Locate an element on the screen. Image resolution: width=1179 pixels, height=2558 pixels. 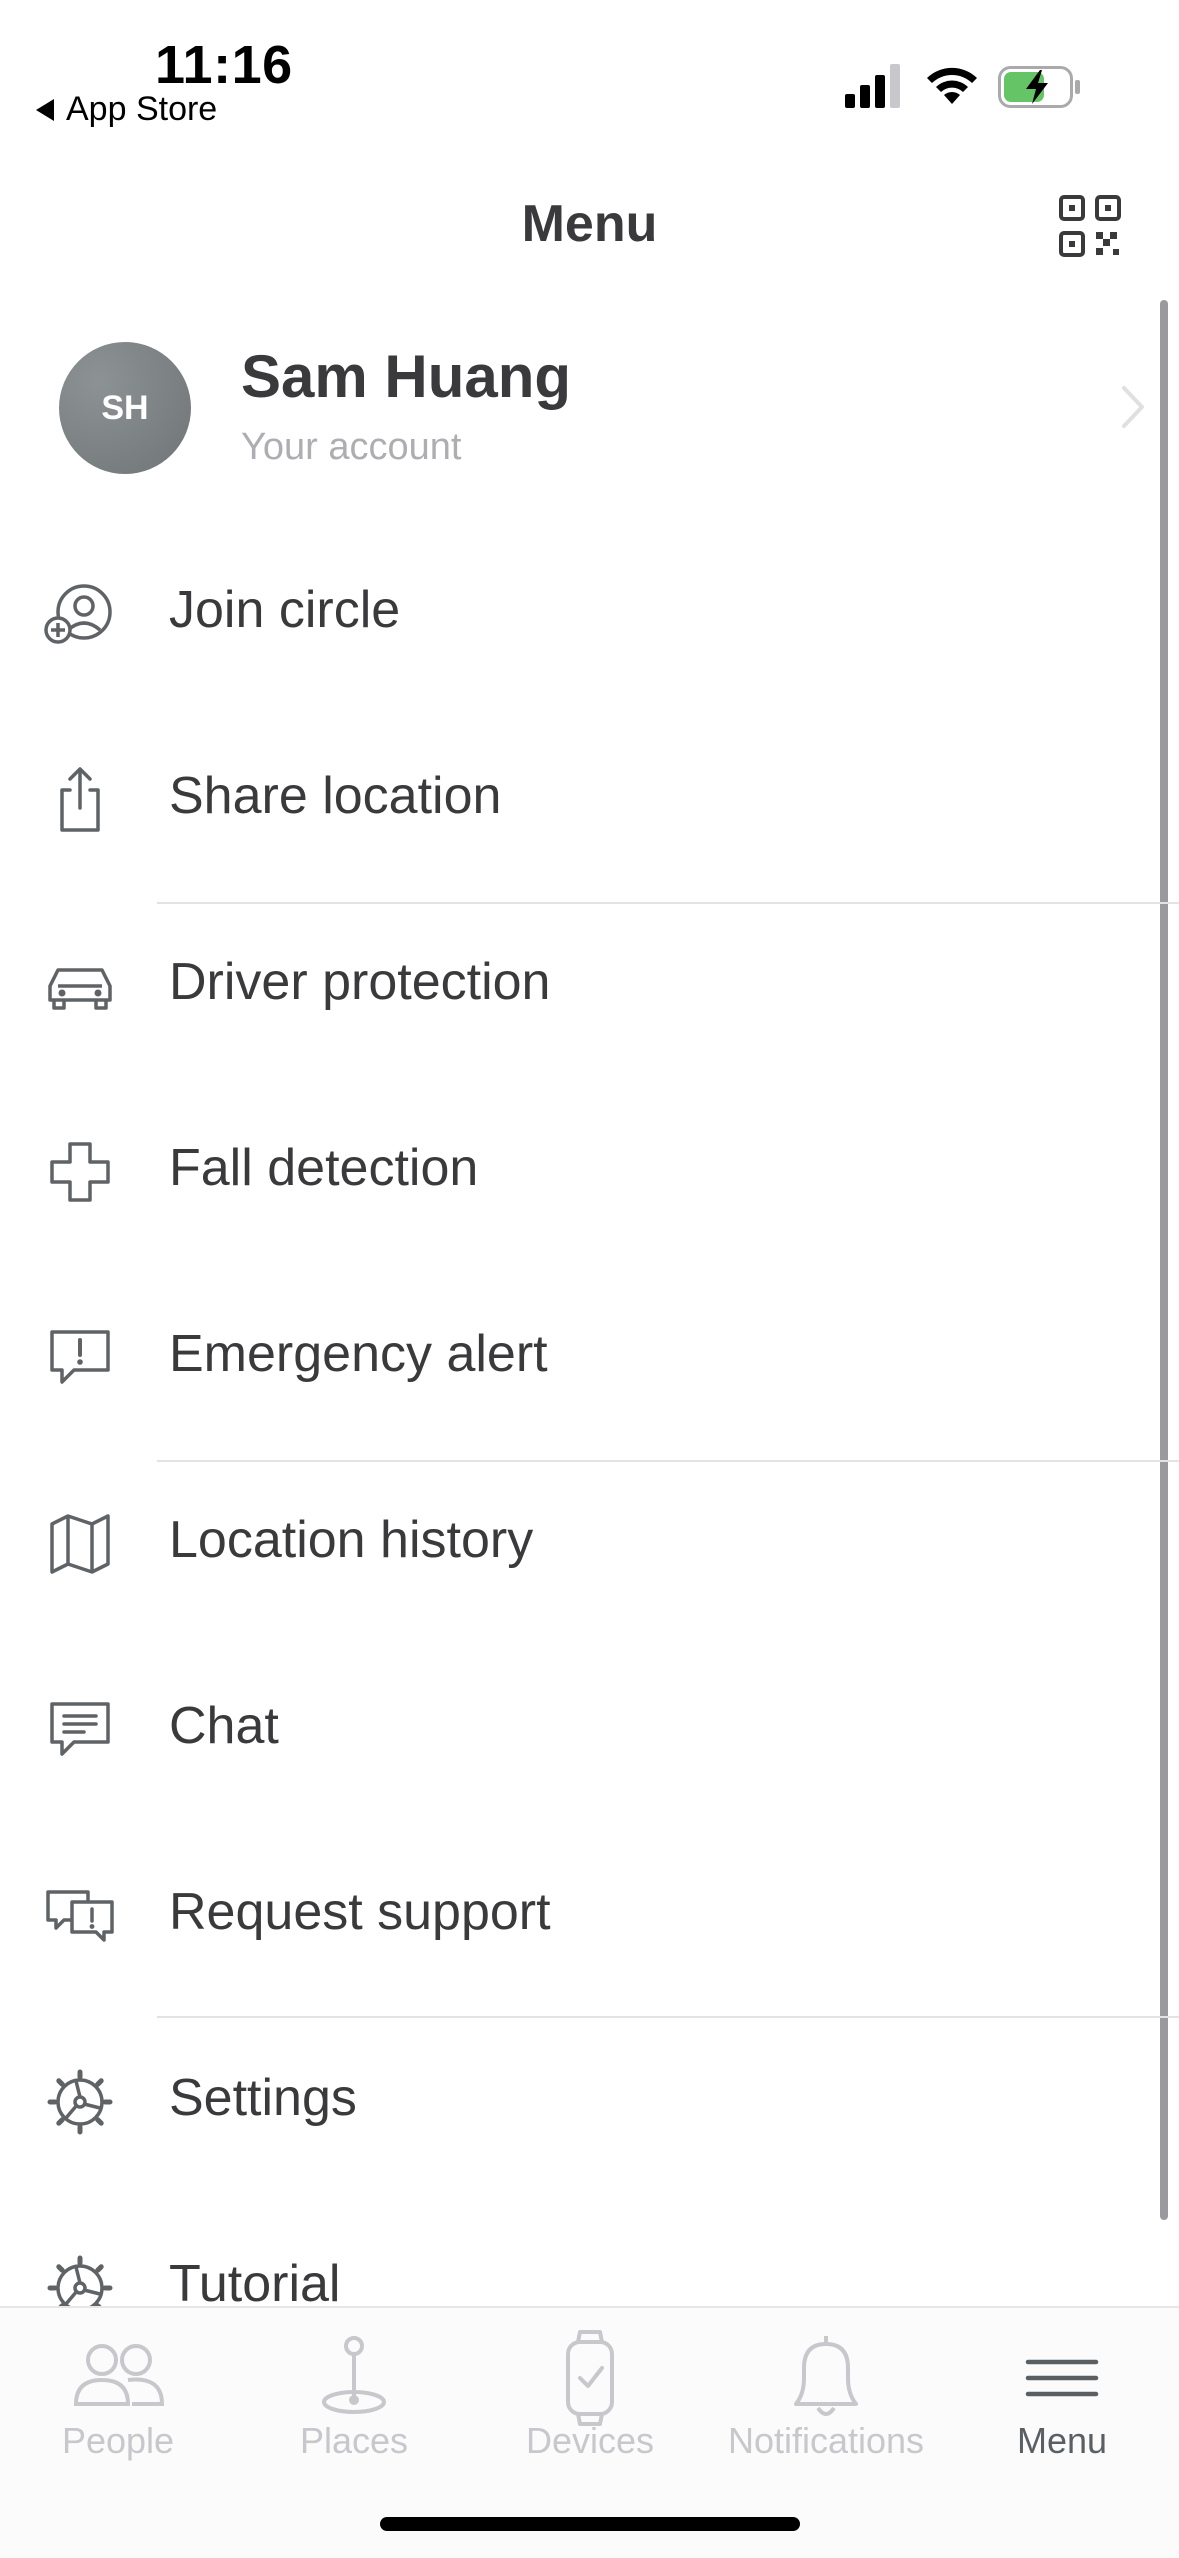
back-to-app-store: App Store is located at coordinates (126, 109).